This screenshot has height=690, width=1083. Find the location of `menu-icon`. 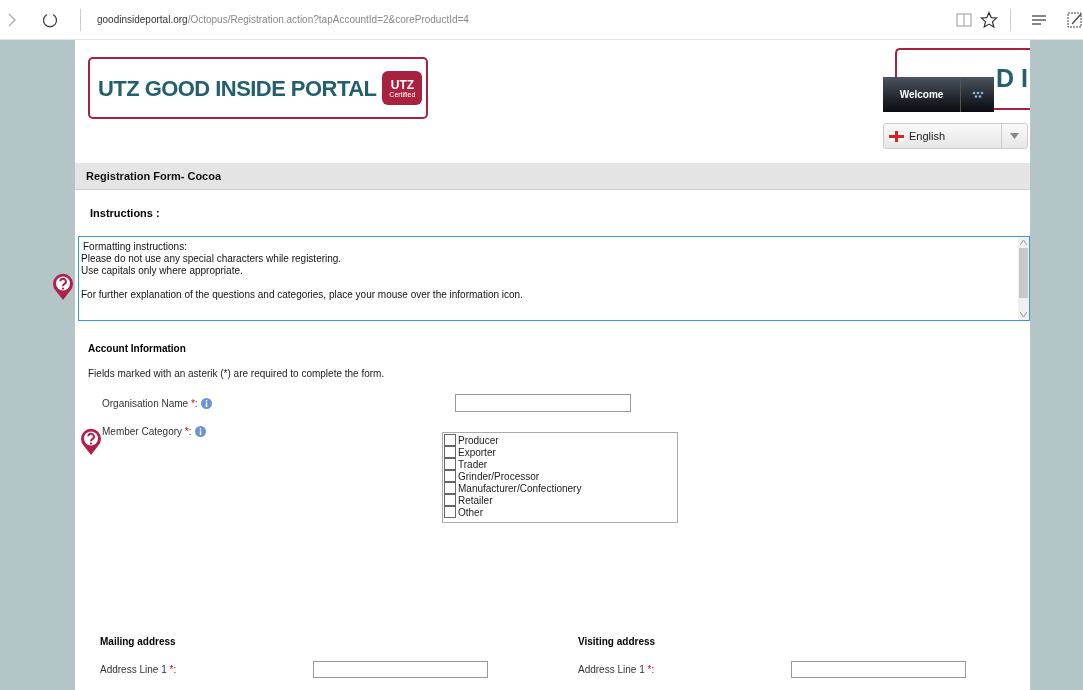

menu-icon is located at coordinates (1039, 19).